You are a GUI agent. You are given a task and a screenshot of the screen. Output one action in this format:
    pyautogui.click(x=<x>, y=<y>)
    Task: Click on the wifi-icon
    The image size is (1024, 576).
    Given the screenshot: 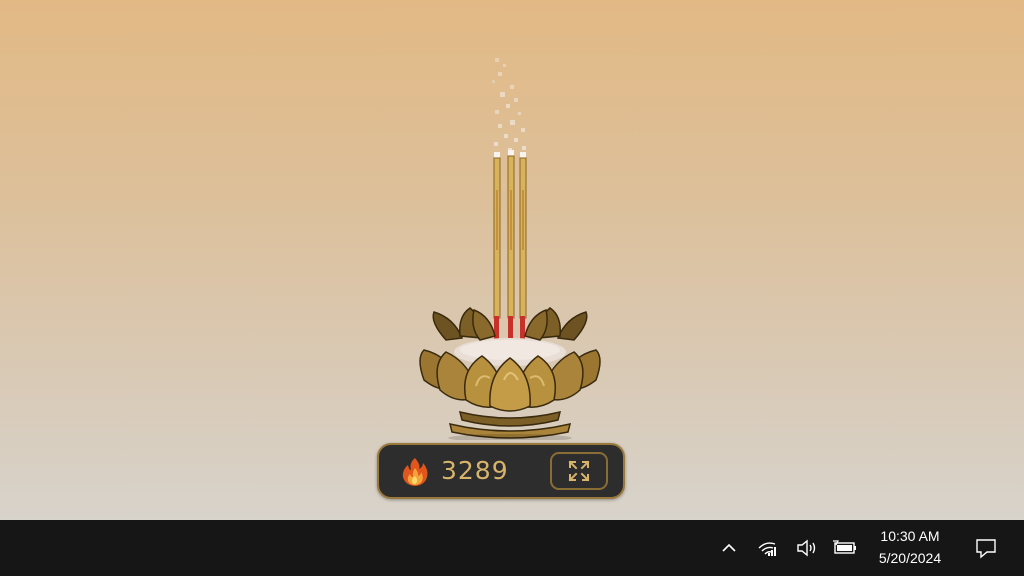 What is the action you would take?
    pyautogui.click(x=767, y=549)
    